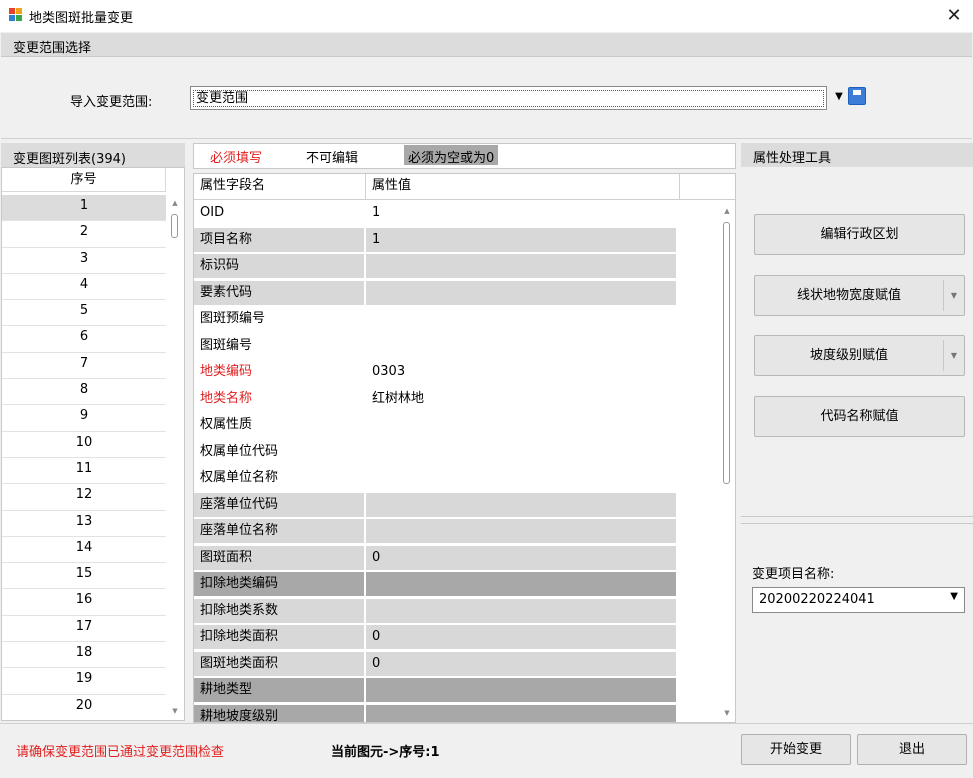  I want to click on feature-list: 序号 1 2 3 4 5 6 7 8 9 10 11 12 13 14 15 16 17 18 19 20 ▲ ▼, so click(93, 444).